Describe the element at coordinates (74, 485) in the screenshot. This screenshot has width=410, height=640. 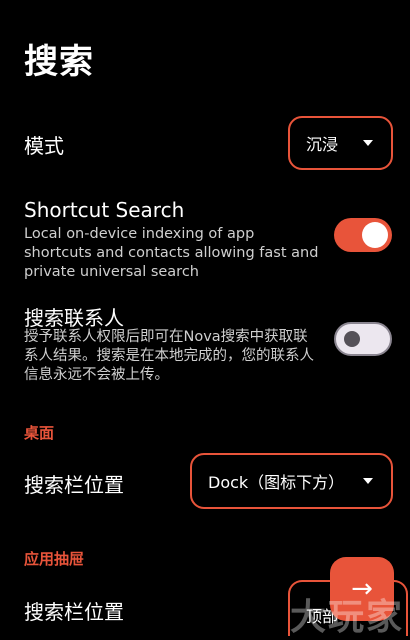
I see `desktop-bar-position-label: 搜索栏位置` at that location.